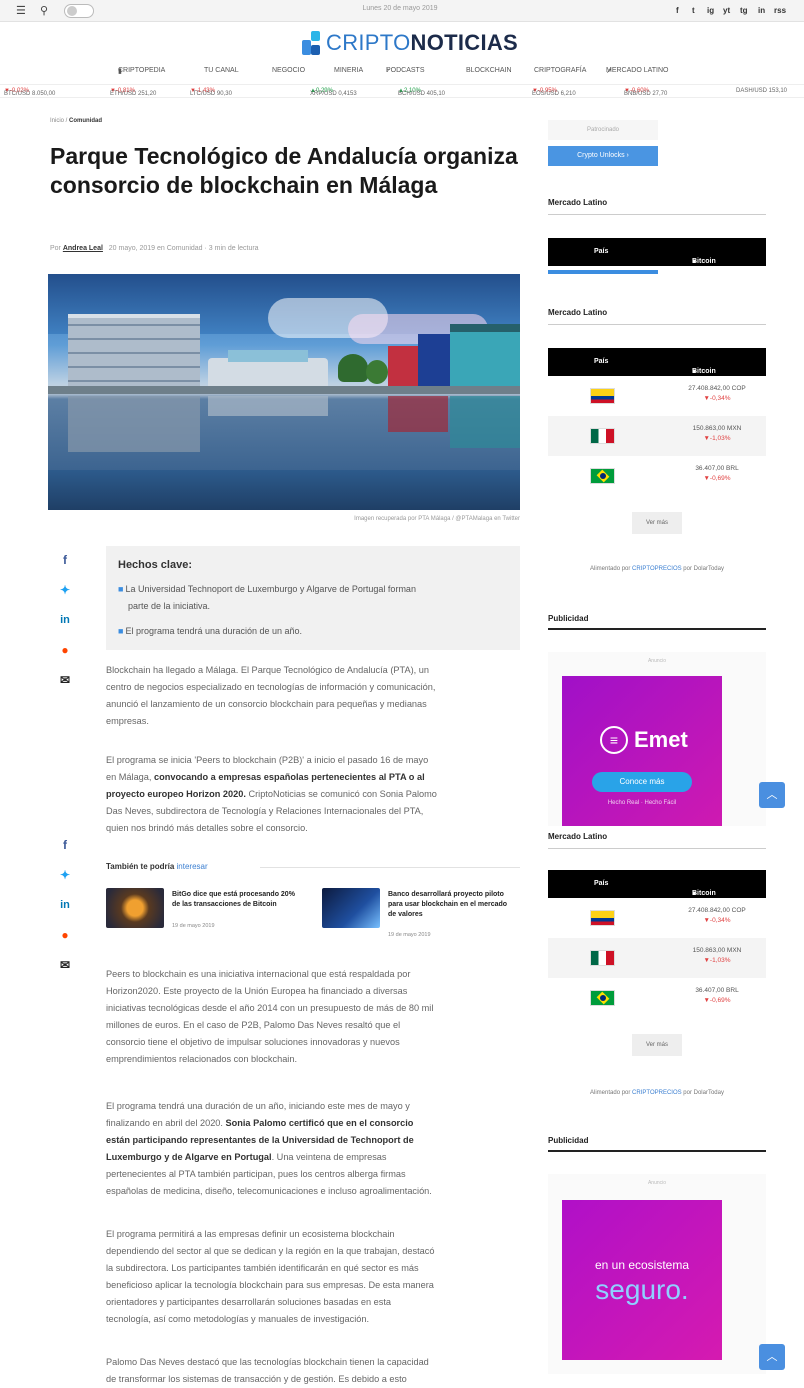 This screenshot has width=804, height=1388. What do you see at coordinates (744, 11) in the screenshot?
I see `telegram-icon: tg` at bounding box center [744, 11].